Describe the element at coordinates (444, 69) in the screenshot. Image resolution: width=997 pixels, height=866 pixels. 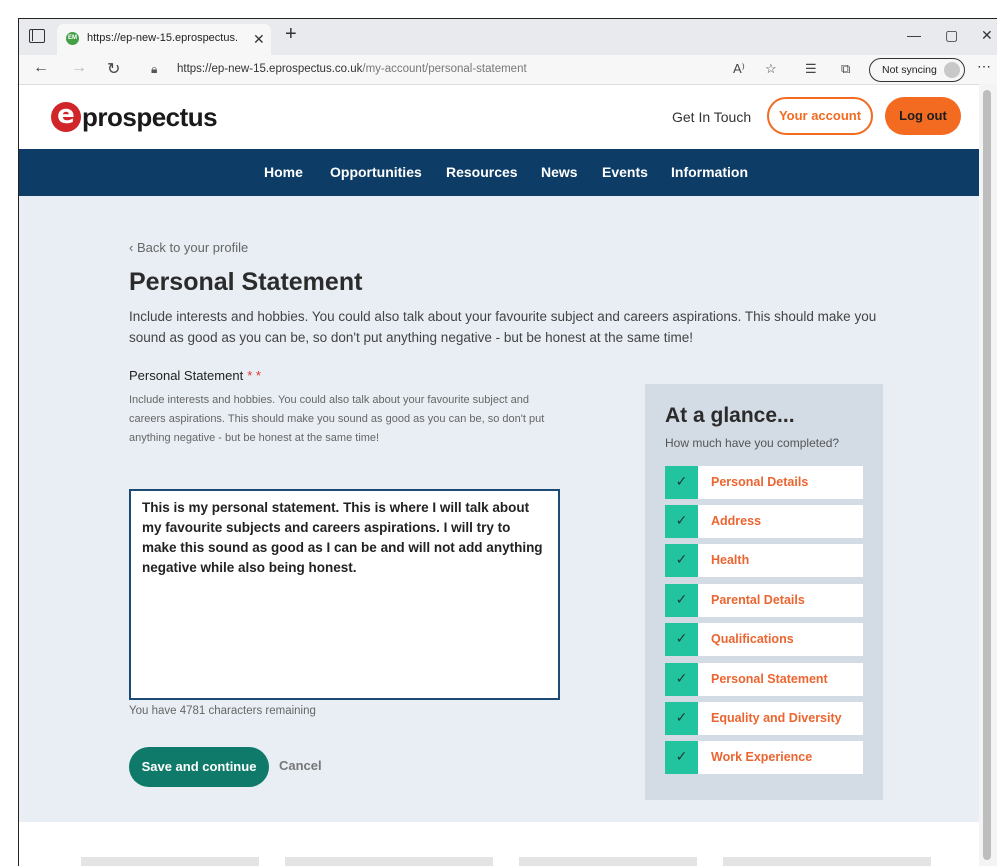
I see `url-path: /my-account/personal-statement` at that location.